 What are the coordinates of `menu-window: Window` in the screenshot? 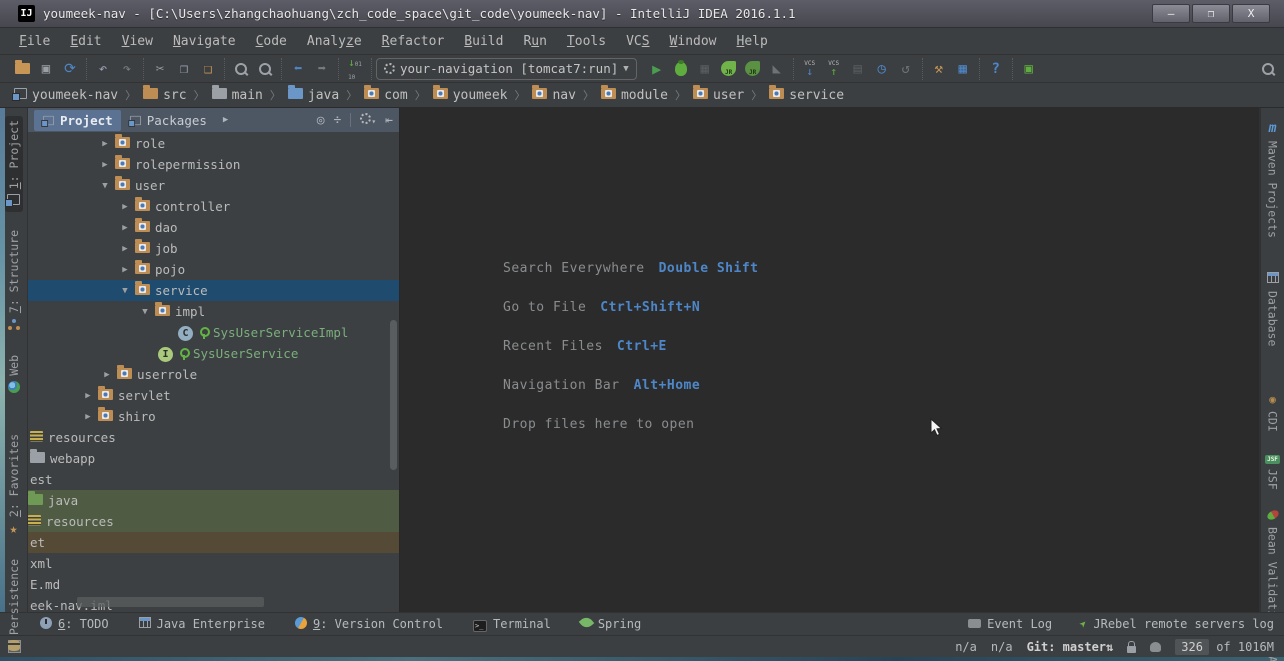 It's located at (693, 41).